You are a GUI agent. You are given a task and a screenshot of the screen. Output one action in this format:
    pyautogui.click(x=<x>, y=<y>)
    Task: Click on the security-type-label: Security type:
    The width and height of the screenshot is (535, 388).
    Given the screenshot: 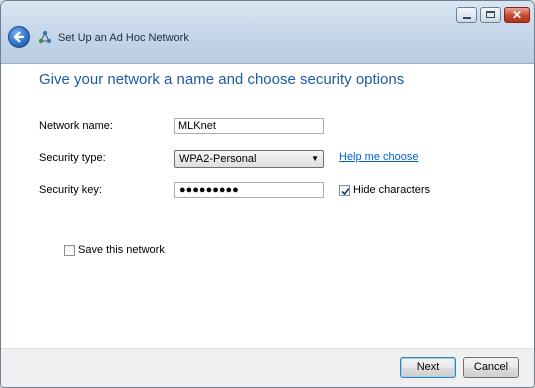 What is the action you would take?
    pyautogui.click(x=72, y=158)
    